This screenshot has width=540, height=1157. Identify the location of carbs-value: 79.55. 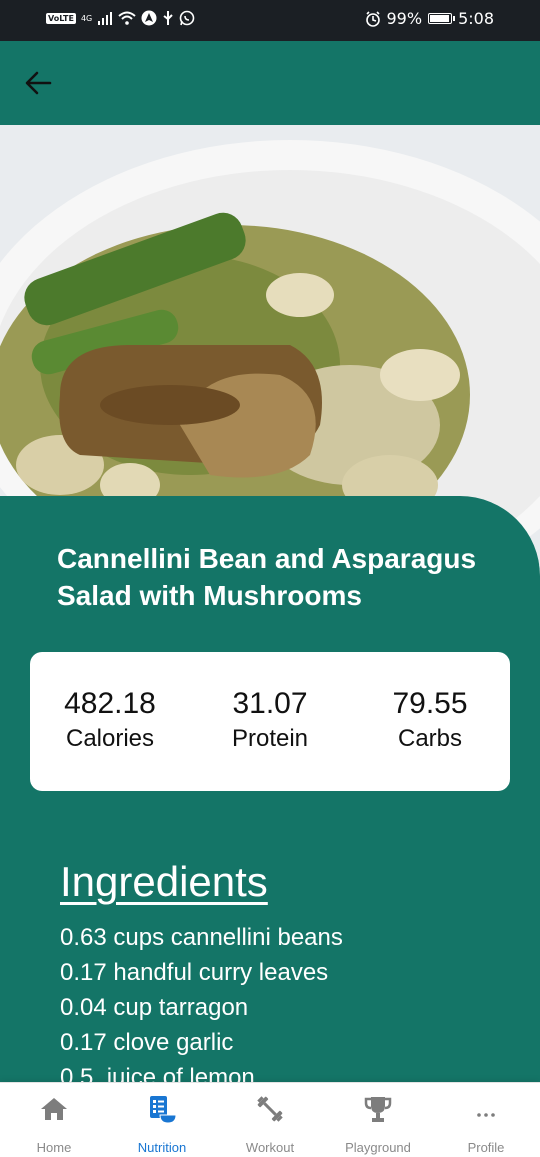
(430, 703).